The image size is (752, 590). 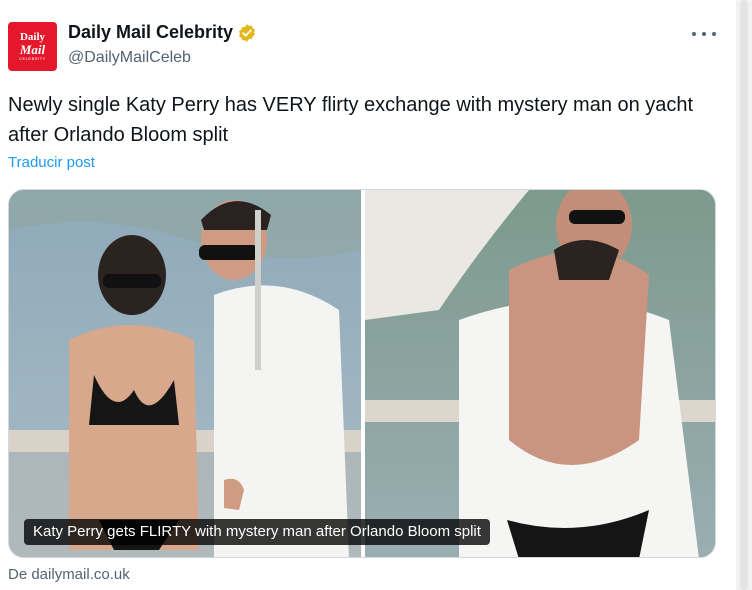 I want to click on more-options-button, so click(x=704, y=34).